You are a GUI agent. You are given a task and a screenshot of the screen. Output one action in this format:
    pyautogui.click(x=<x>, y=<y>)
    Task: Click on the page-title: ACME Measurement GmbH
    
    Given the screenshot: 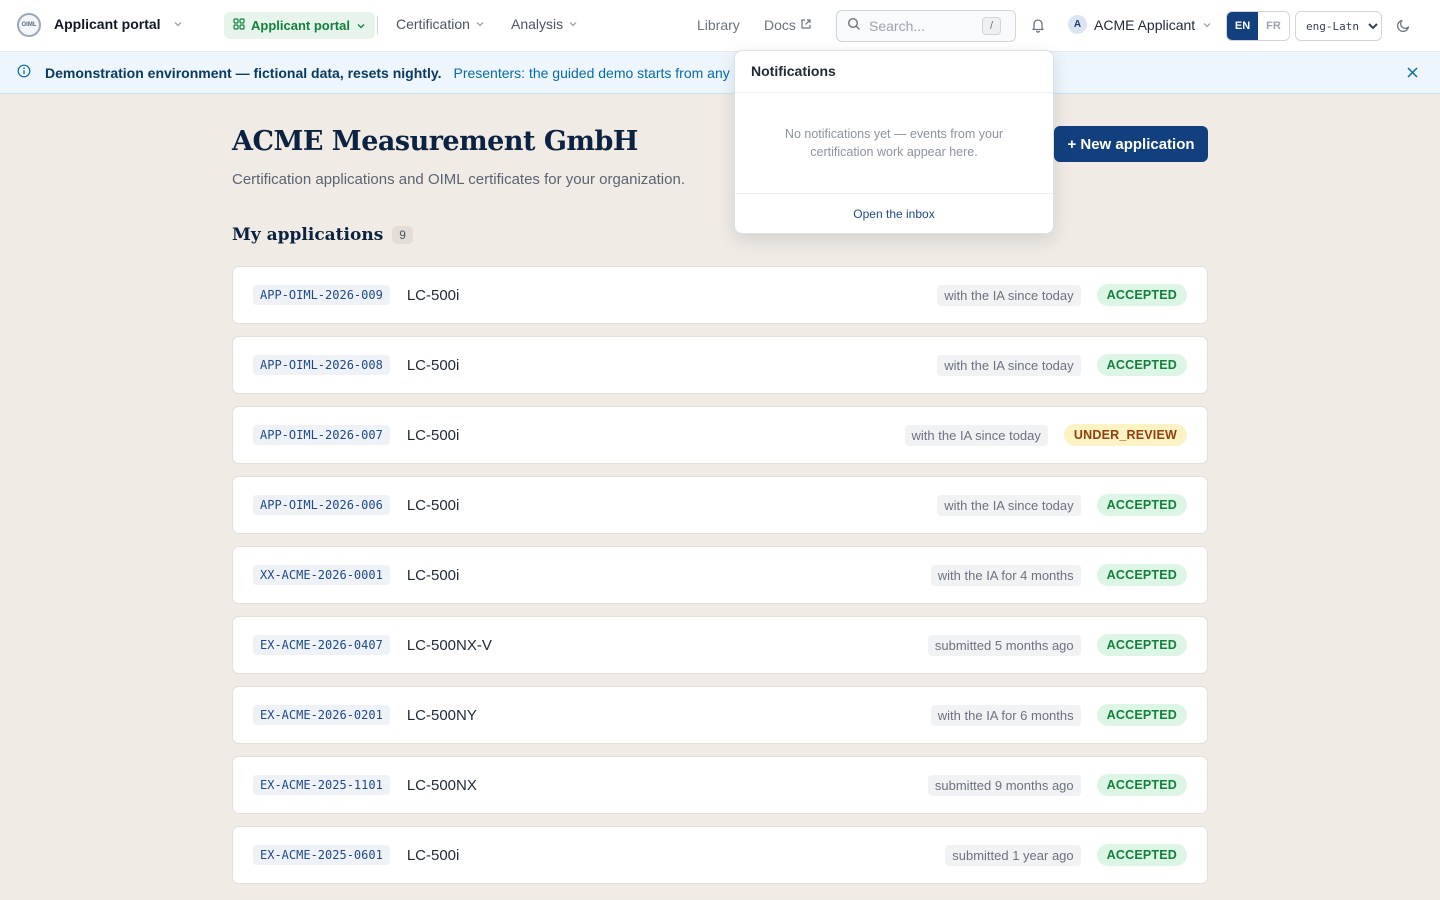 What is the action you would take?
    pyautogui.click(x=435, y=141)
    